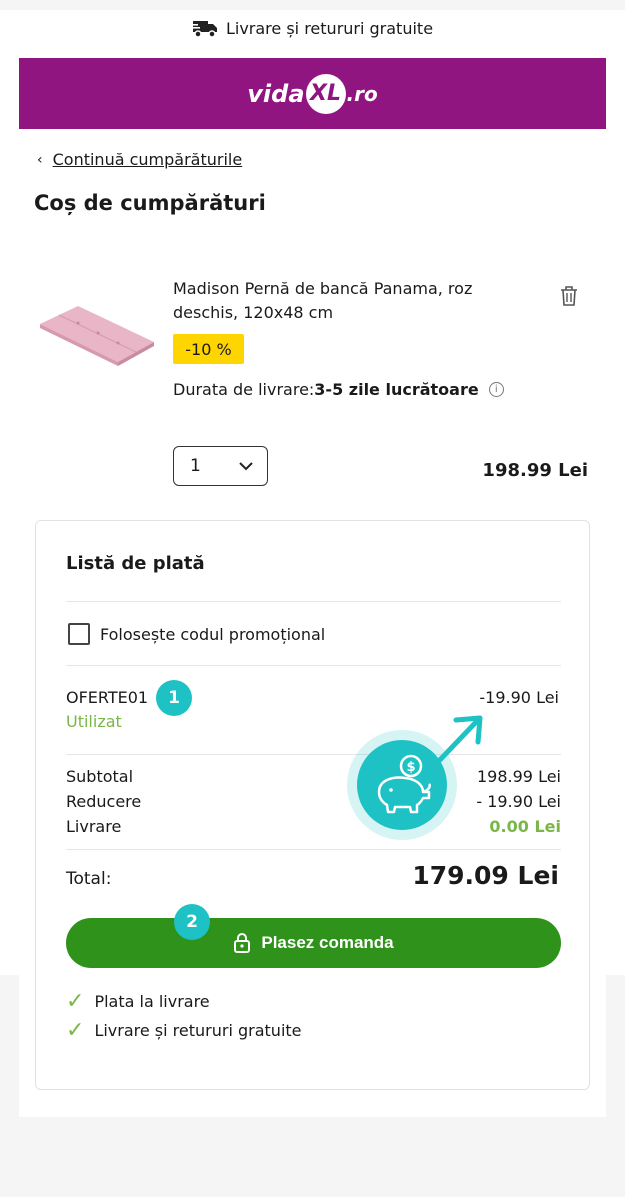  I want to click on shipping-banner: Livrare și retururi gratuite, so click(312, 28).